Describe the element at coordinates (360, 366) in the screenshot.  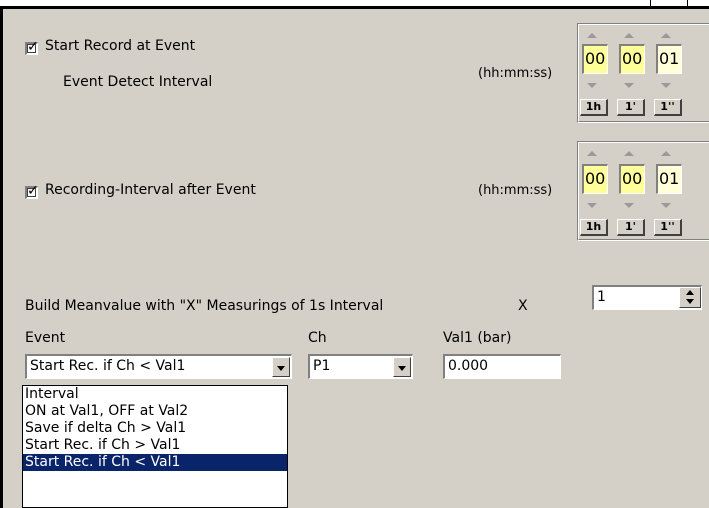
I see `channel-dropdown: P1` at that location.